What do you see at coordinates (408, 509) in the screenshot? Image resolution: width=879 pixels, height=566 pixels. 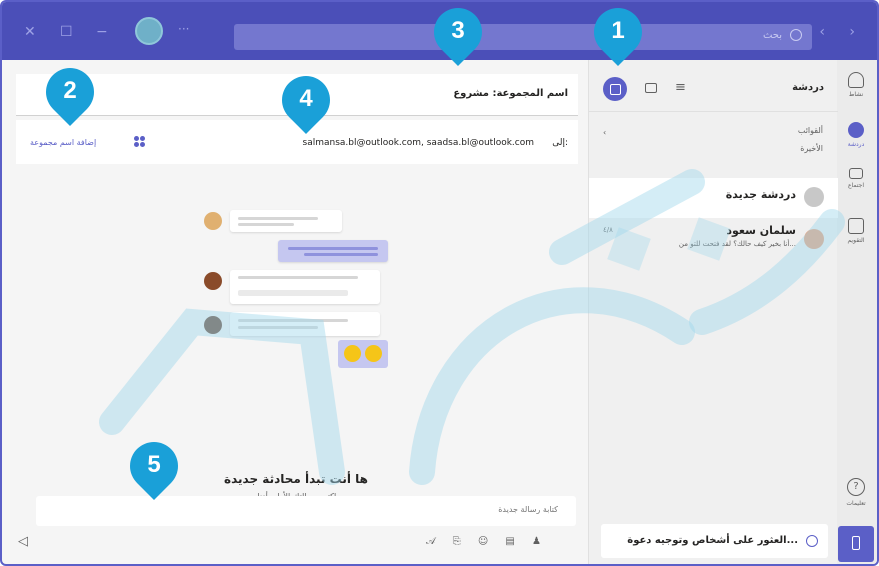 I see `message-input` at bounding box center [408, 509].